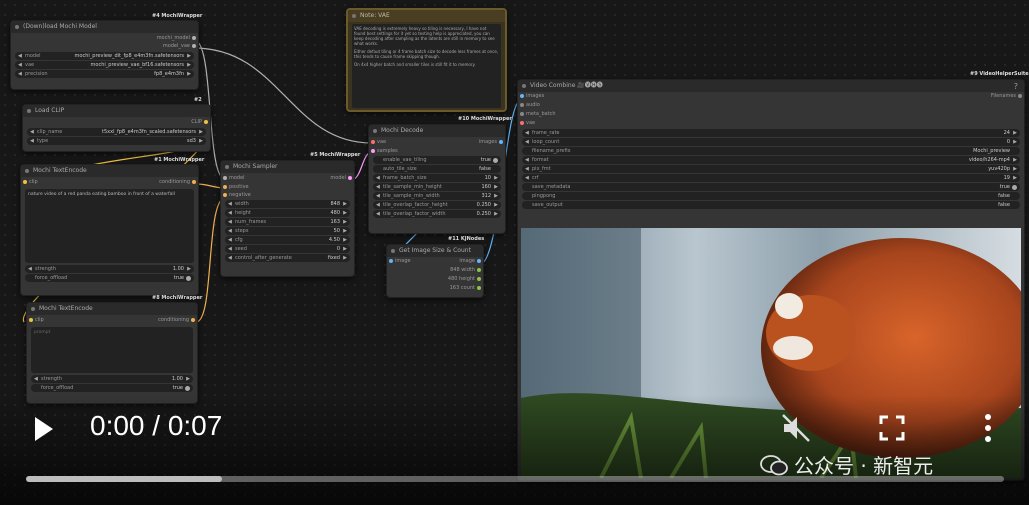 The image size is (1029, 505). What do you see at coordinates (225, 187) in the screenshot?
I see `positive-input-port` at bounding box center [225, 187].